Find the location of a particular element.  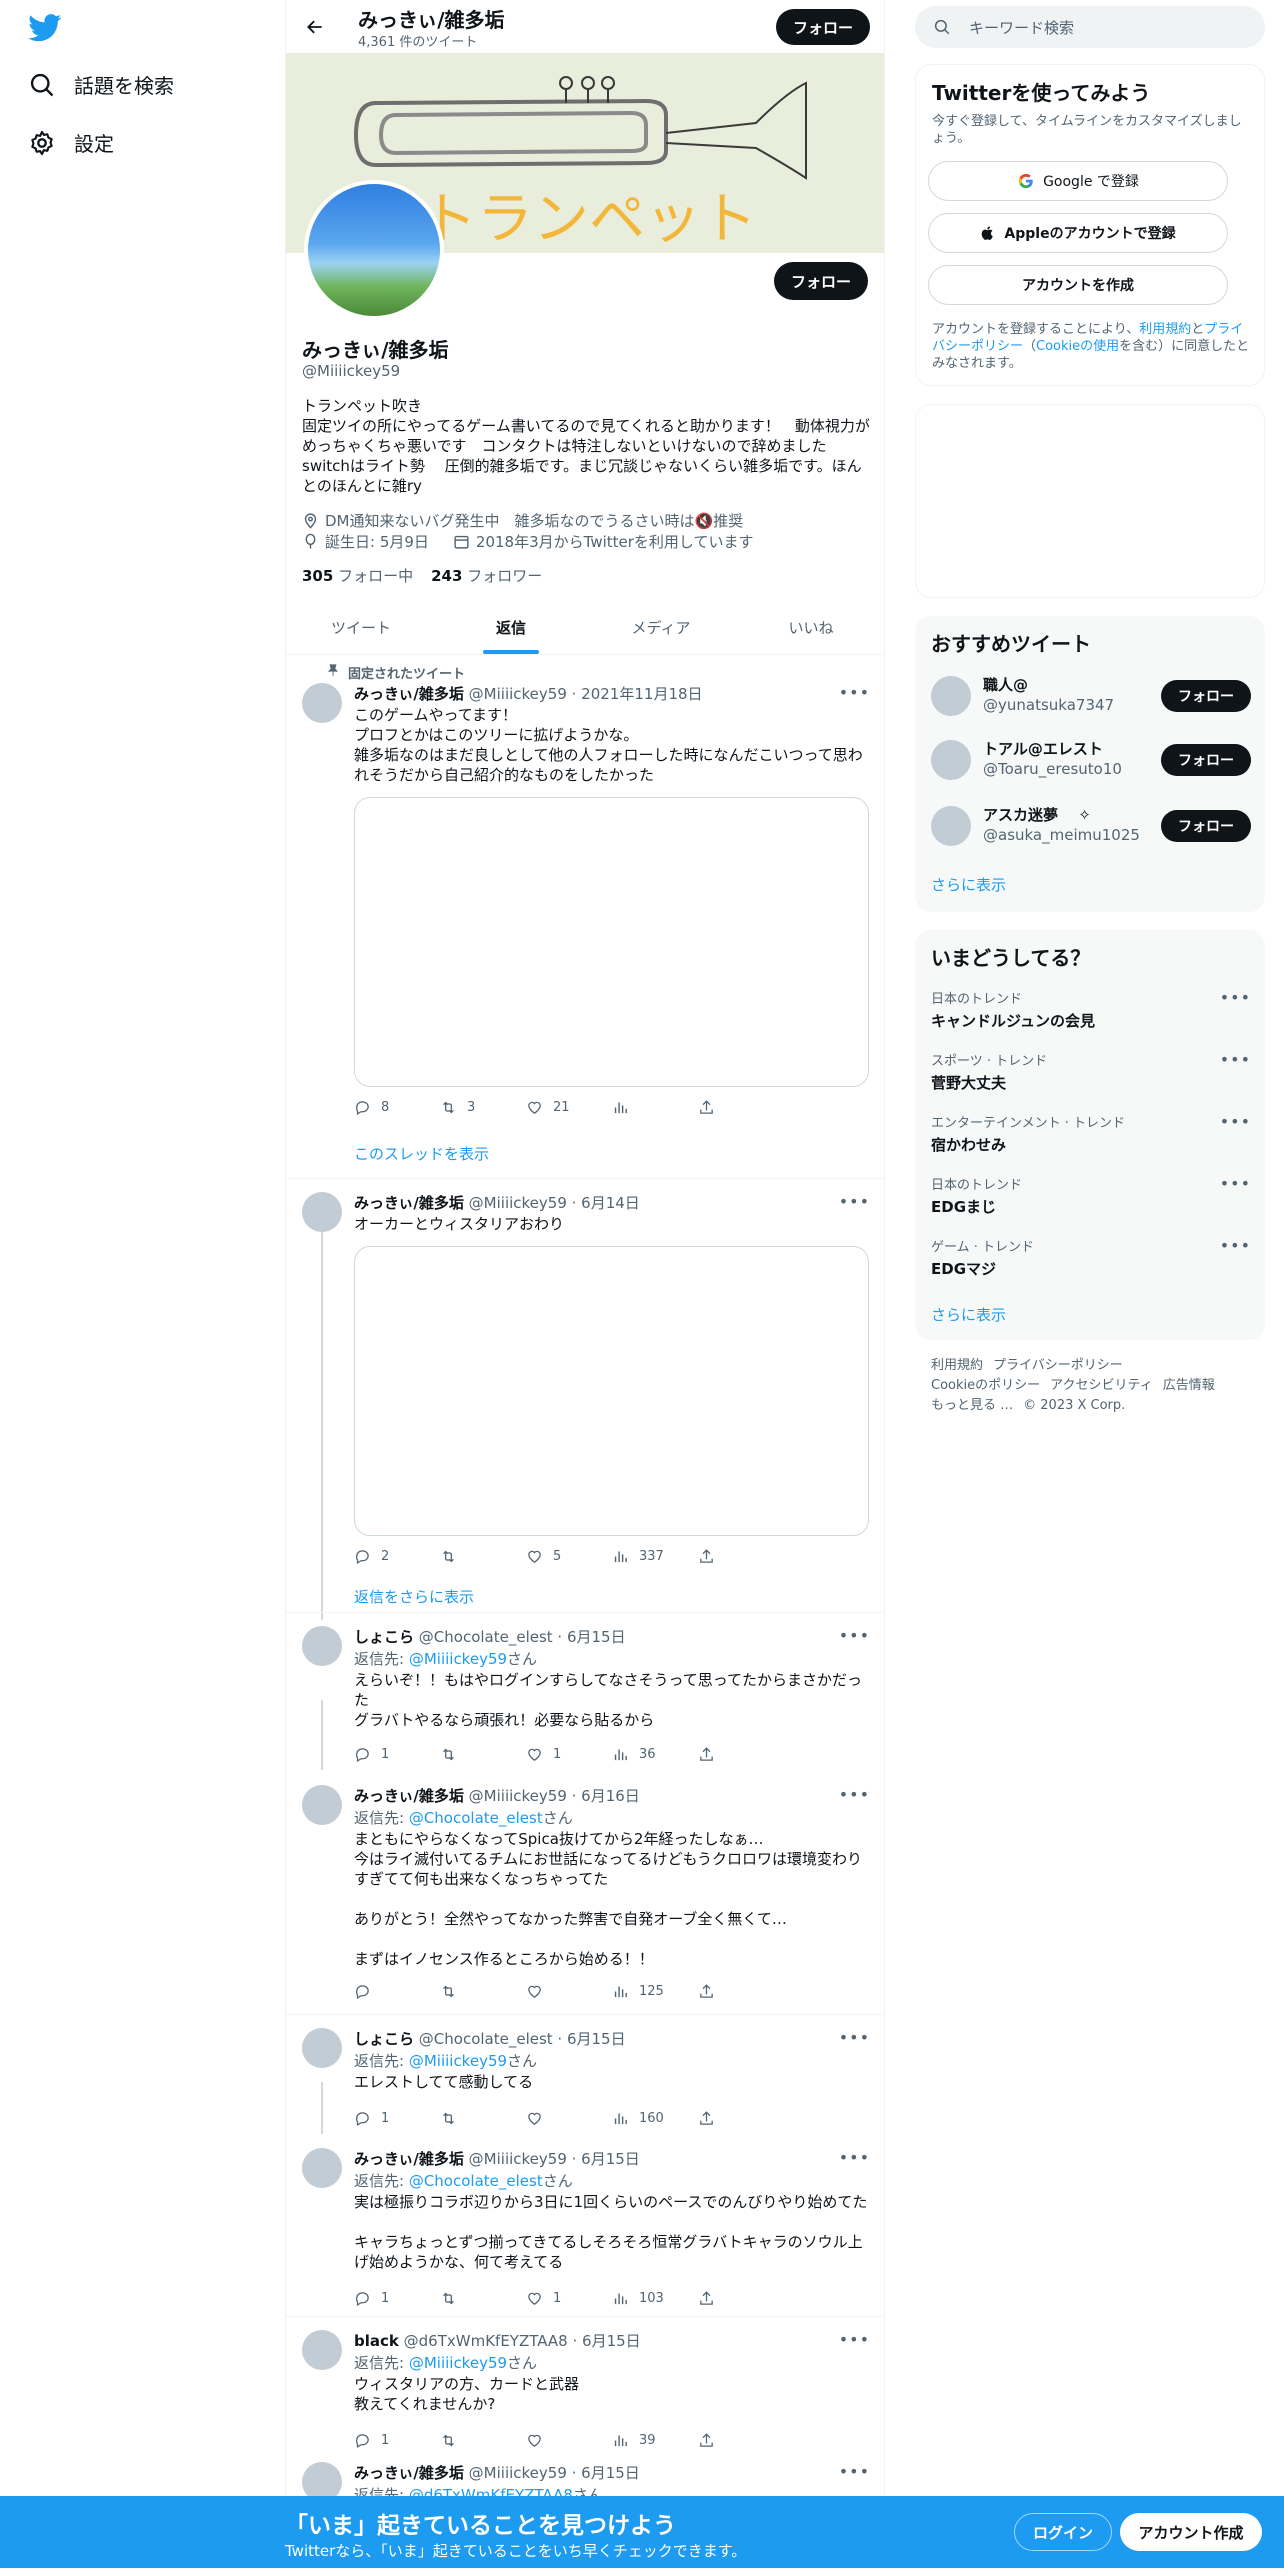

followers-link: 243 フォロワー is located at coordinates (486, 575).